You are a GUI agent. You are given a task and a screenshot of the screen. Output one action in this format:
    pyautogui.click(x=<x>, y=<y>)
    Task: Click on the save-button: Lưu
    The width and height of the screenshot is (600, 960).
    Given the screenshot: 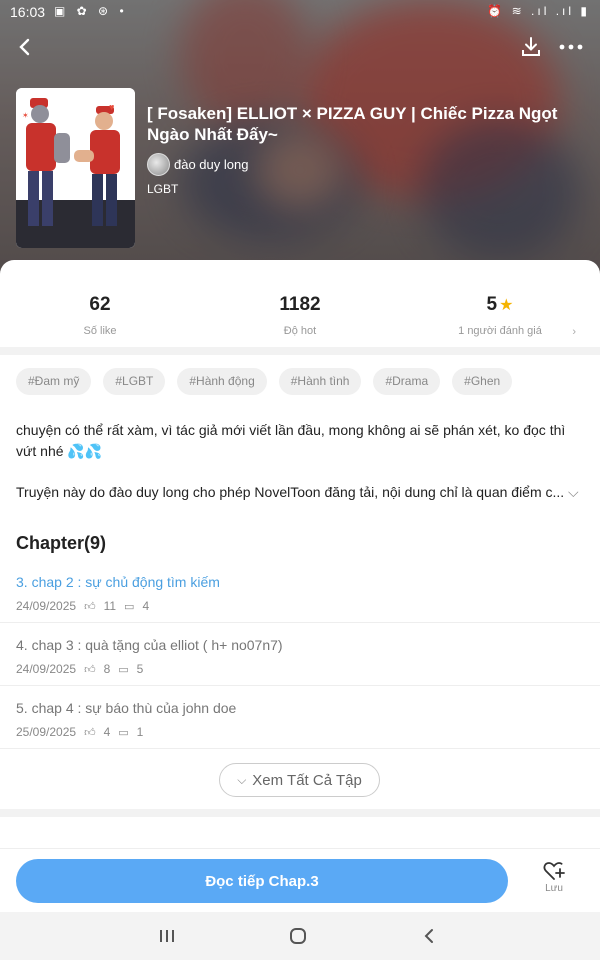 What is the action you would take?
    pyautogui.click(x=554, y=877)
    